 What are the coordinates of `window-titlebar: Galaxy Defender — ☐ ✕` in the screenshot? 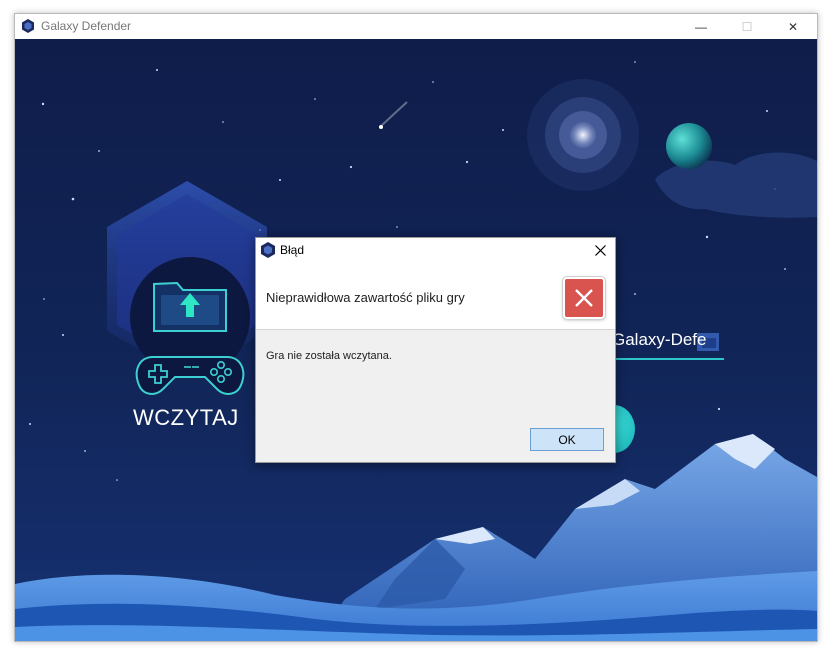 It's located at (416, 26).